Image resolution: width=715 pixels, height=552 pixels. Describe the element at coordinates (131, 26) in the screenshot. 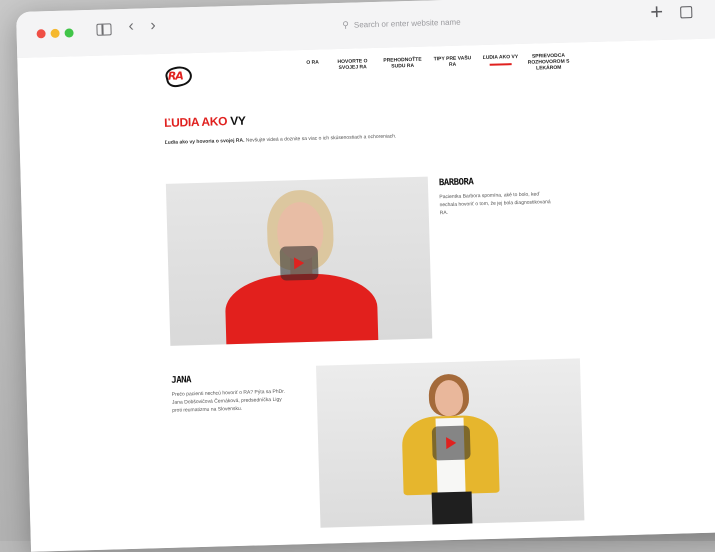

I see `back-arrow-icon: ‹` at that location.